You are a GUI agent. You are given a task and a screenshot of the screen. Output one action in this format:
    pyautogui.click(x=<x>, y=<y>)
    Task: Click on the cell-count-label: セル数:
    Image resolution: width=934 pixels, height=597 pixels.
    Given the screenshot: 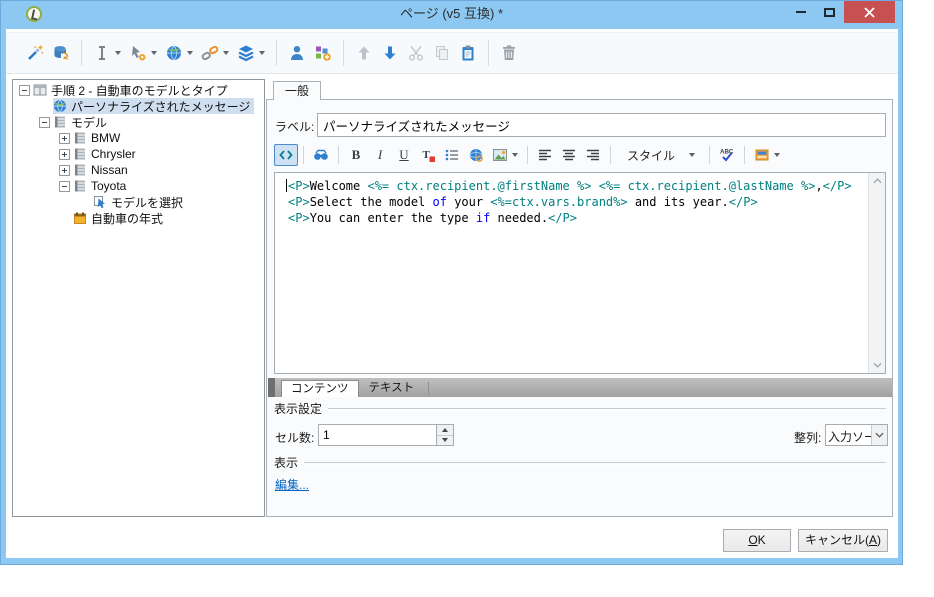 What is the action you would take?
    pyautogui.click(x=295, y=438)
    